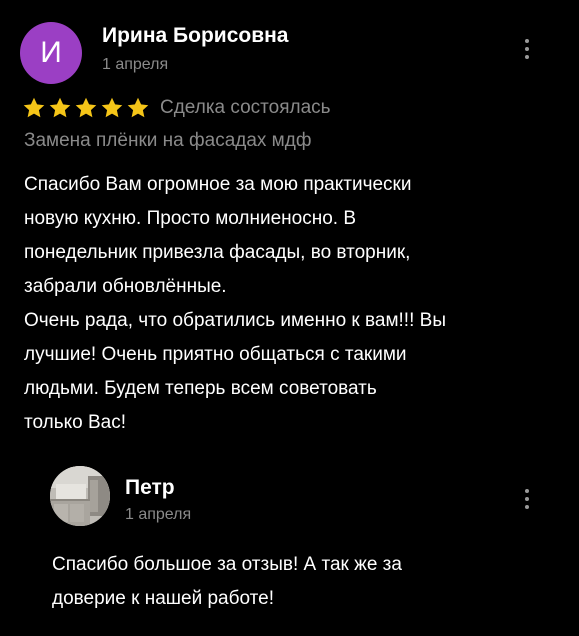 Image resolution: width=579 pixels, height=636 pixels. I want to click on rating-row: Сделка состоялась, so click(176, 108).